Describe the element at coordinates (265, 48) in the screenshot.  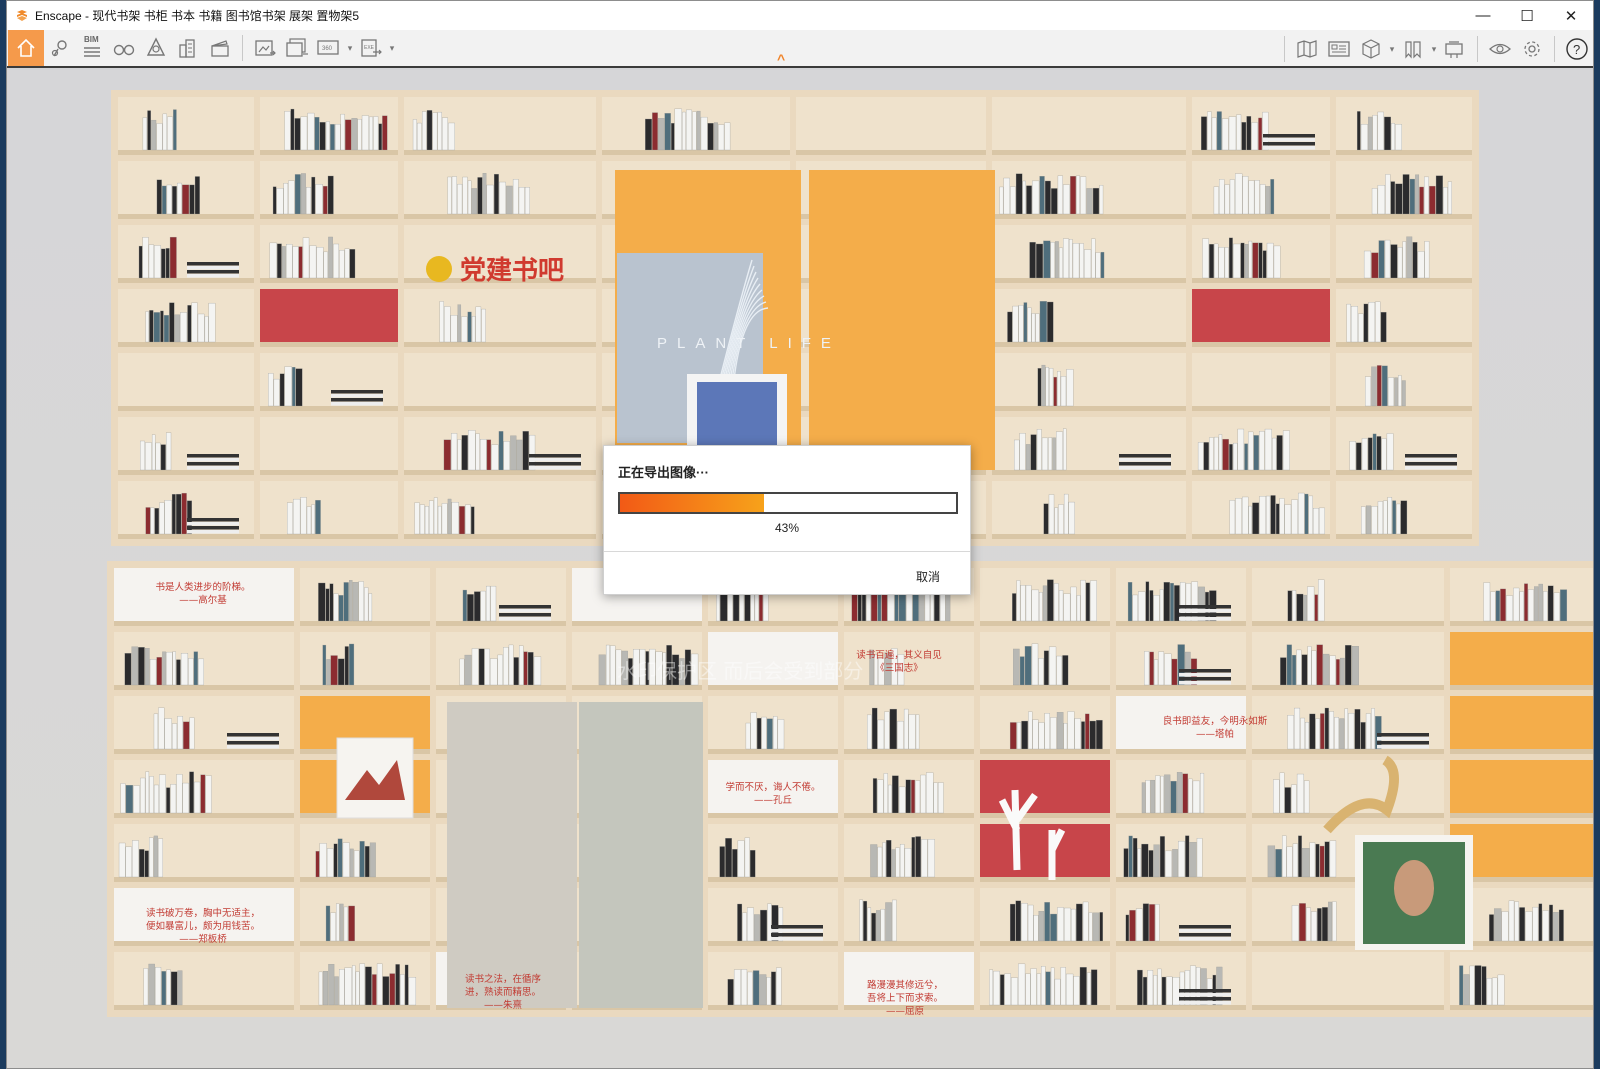
I see `render-image-button` at that location.